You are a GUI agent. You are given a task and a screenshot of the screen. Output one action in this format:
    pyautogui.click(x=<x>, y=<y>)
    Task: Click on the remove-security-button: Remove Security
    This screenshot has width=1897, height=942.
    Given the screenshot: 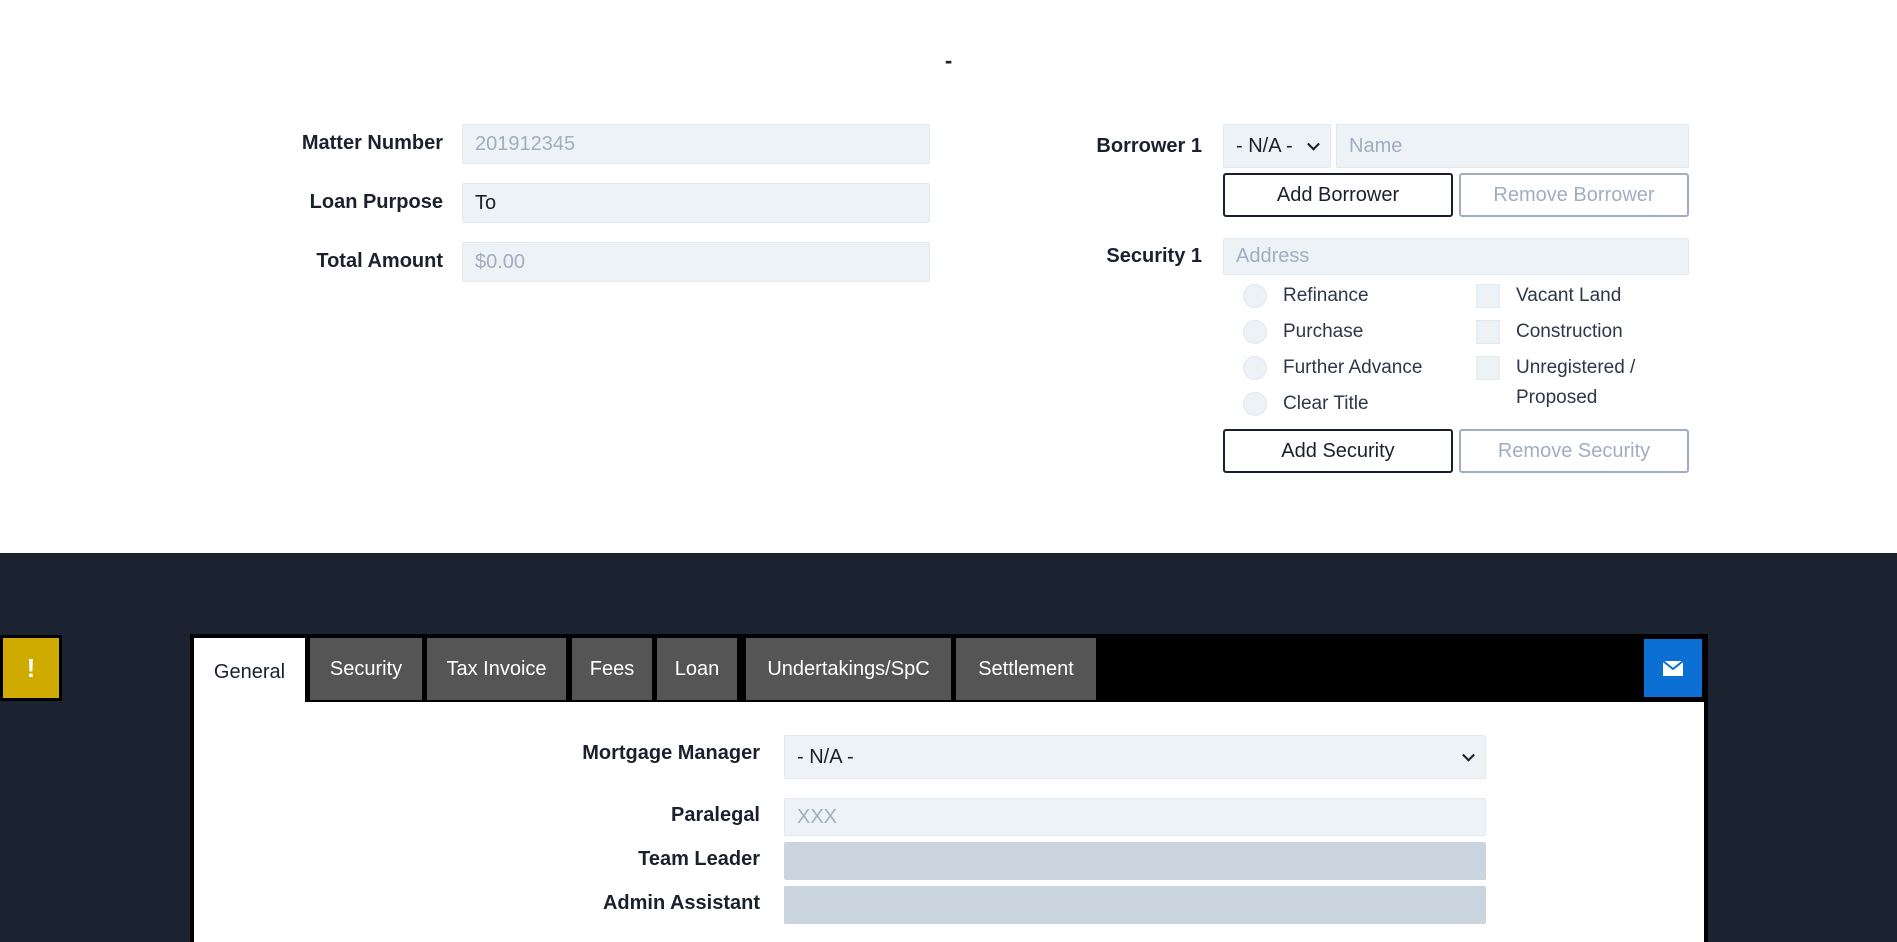 What is the action you would take?
    pyautogui.click(x=1574, y=451)
    